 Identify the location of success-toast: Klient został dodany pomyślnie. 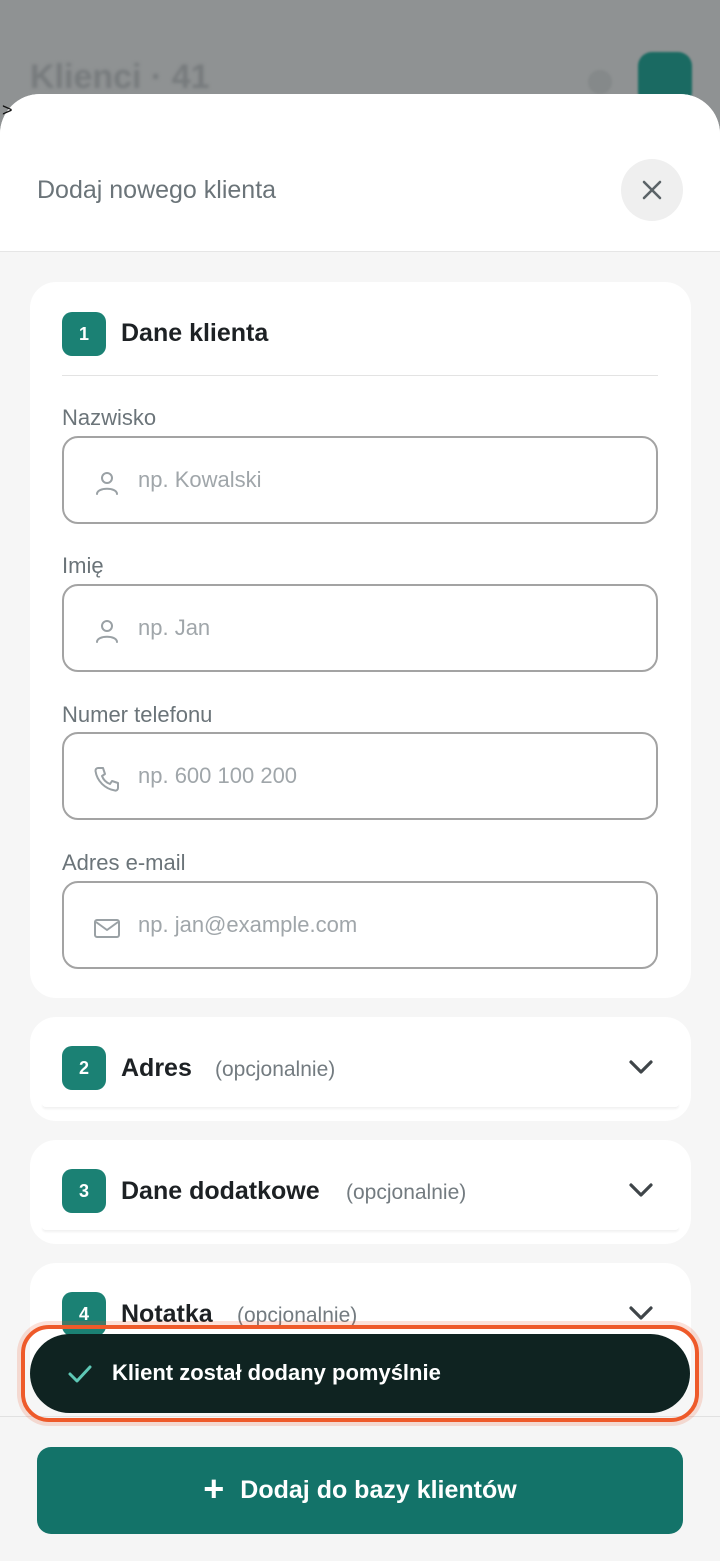
(360, 1373).